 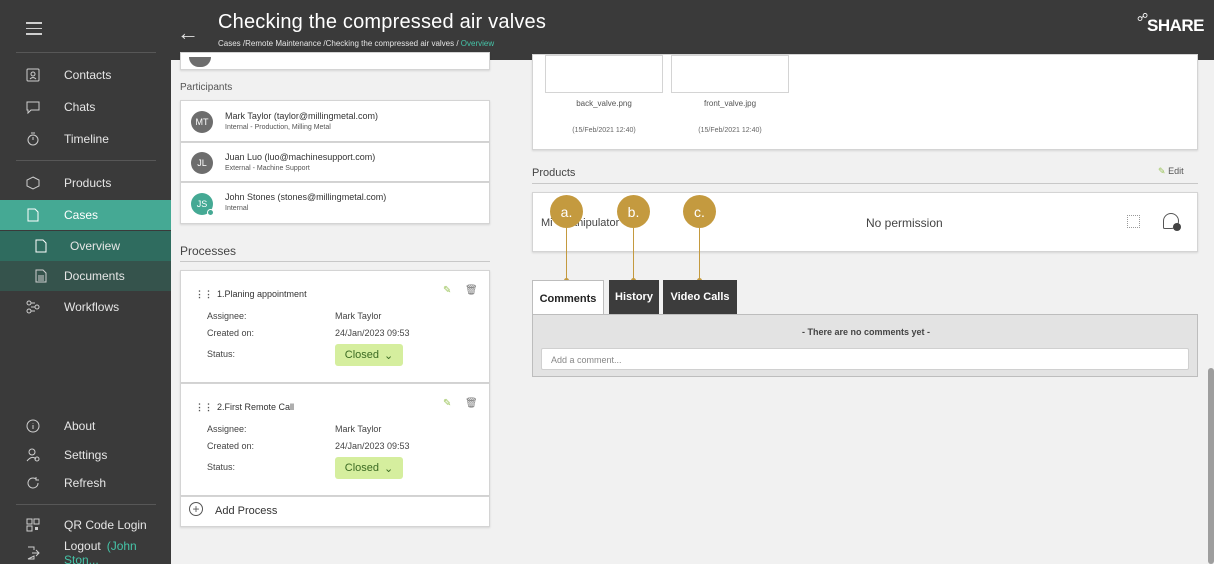 What do you see at coordinates (262, 294) in the screenshot?
I see `process-title-text: 1.Planing appointment` at bounding box center [262, 294].